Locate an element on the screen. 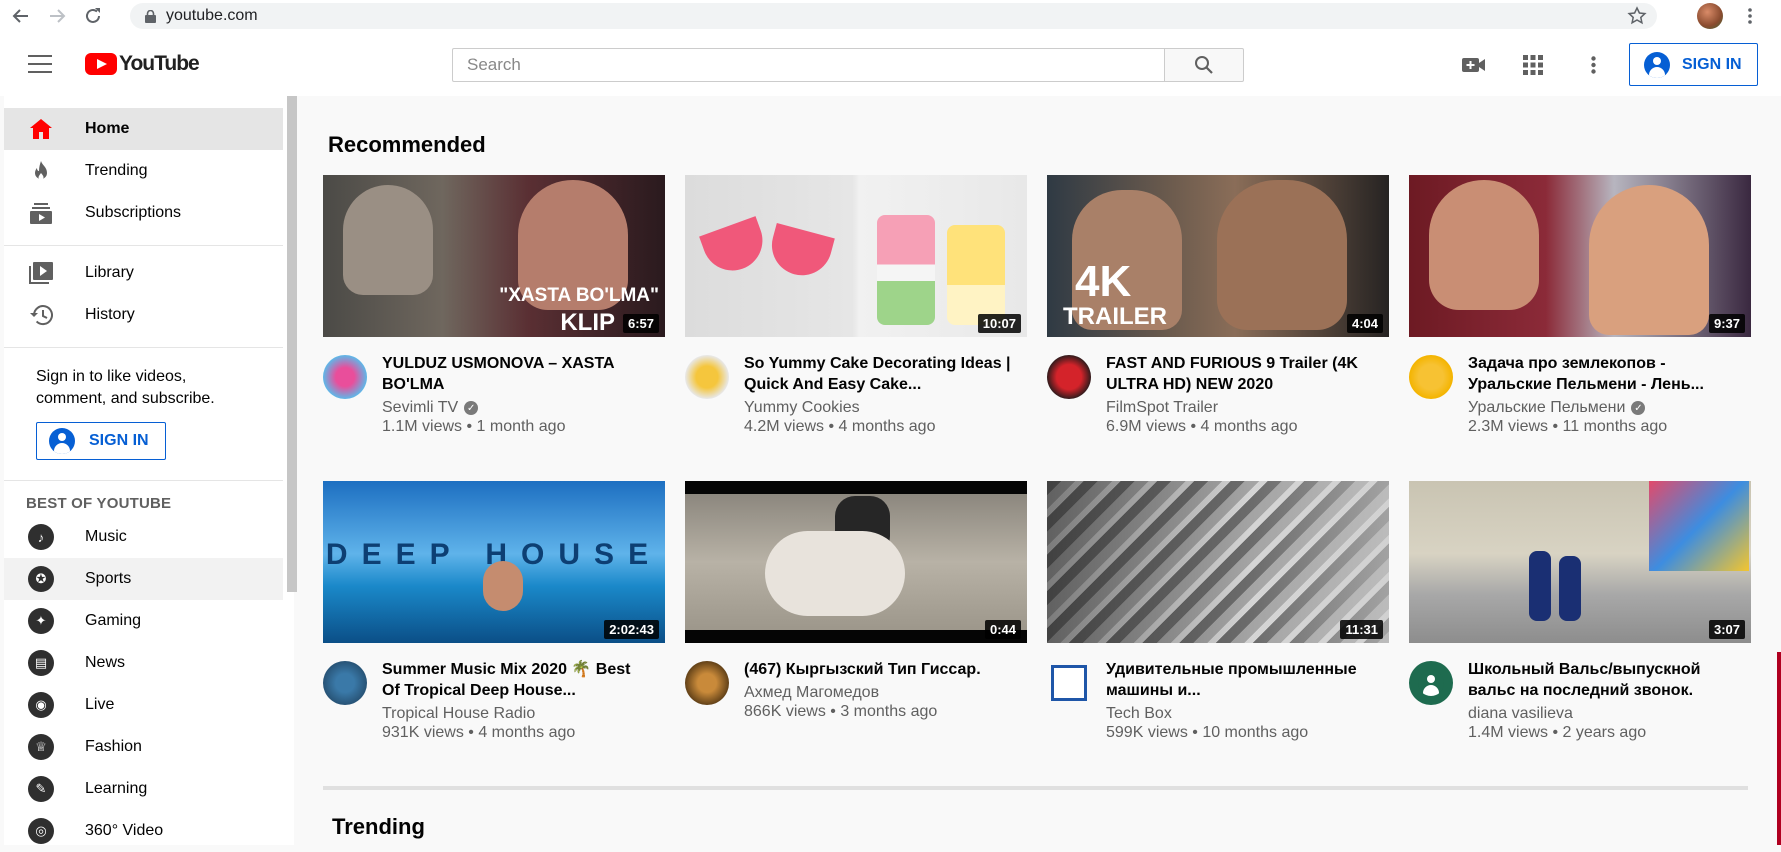 This screenshot has width=1781, height=852. video-thumbnail: 9:37 is located at coordinates (1580, 256).